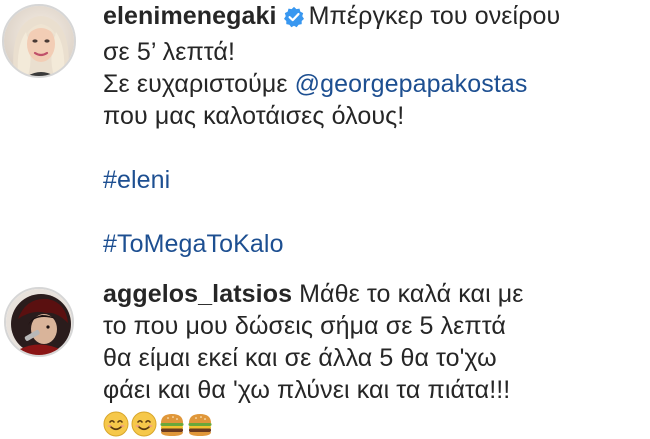 The width and height of the screenshot is (650, 439). Describe the element at coordinates (199, 84) in the screenshot. I see `thanks-text: Σε ευχαριστούμε` at that location.